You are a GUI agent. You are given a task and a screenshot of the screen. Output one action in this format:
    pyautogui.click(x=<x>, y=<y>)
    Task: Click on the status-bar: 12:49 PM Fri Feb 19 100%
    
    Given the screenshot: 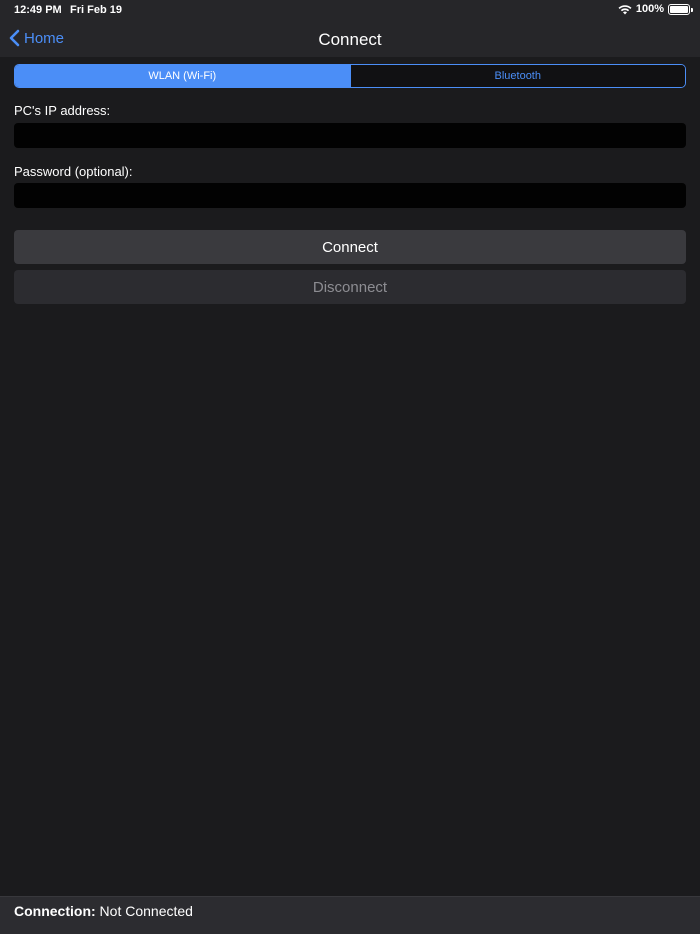 What is the action you would take?
    pyautogui.click(x=350, y=10)
    